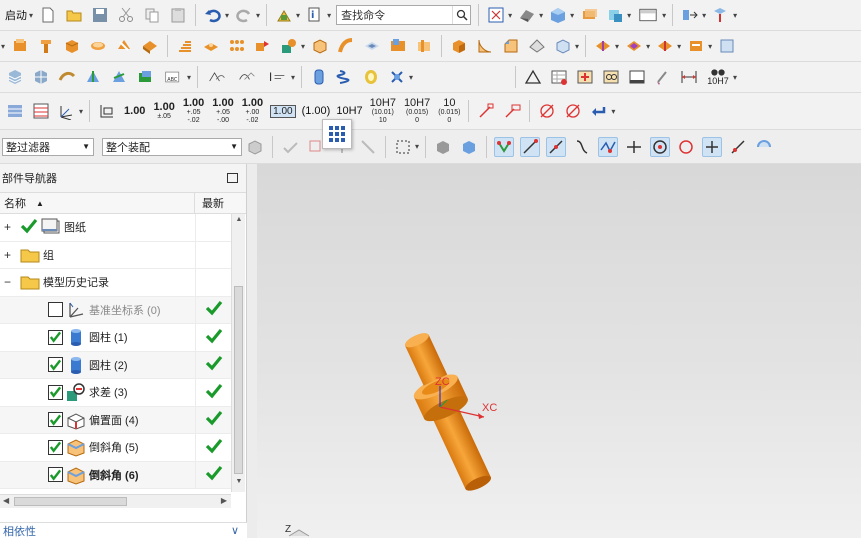  Describe the element at coordinates (298, 15) in the screenshot. I see `touch-mode-dropdown-icon: ▾` at that location.